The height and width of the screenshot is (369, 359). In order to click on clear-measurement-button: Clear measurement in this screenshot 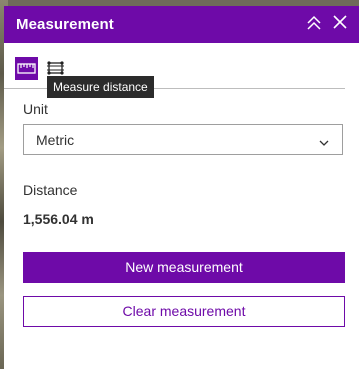, I will do `click(184, 311)`.